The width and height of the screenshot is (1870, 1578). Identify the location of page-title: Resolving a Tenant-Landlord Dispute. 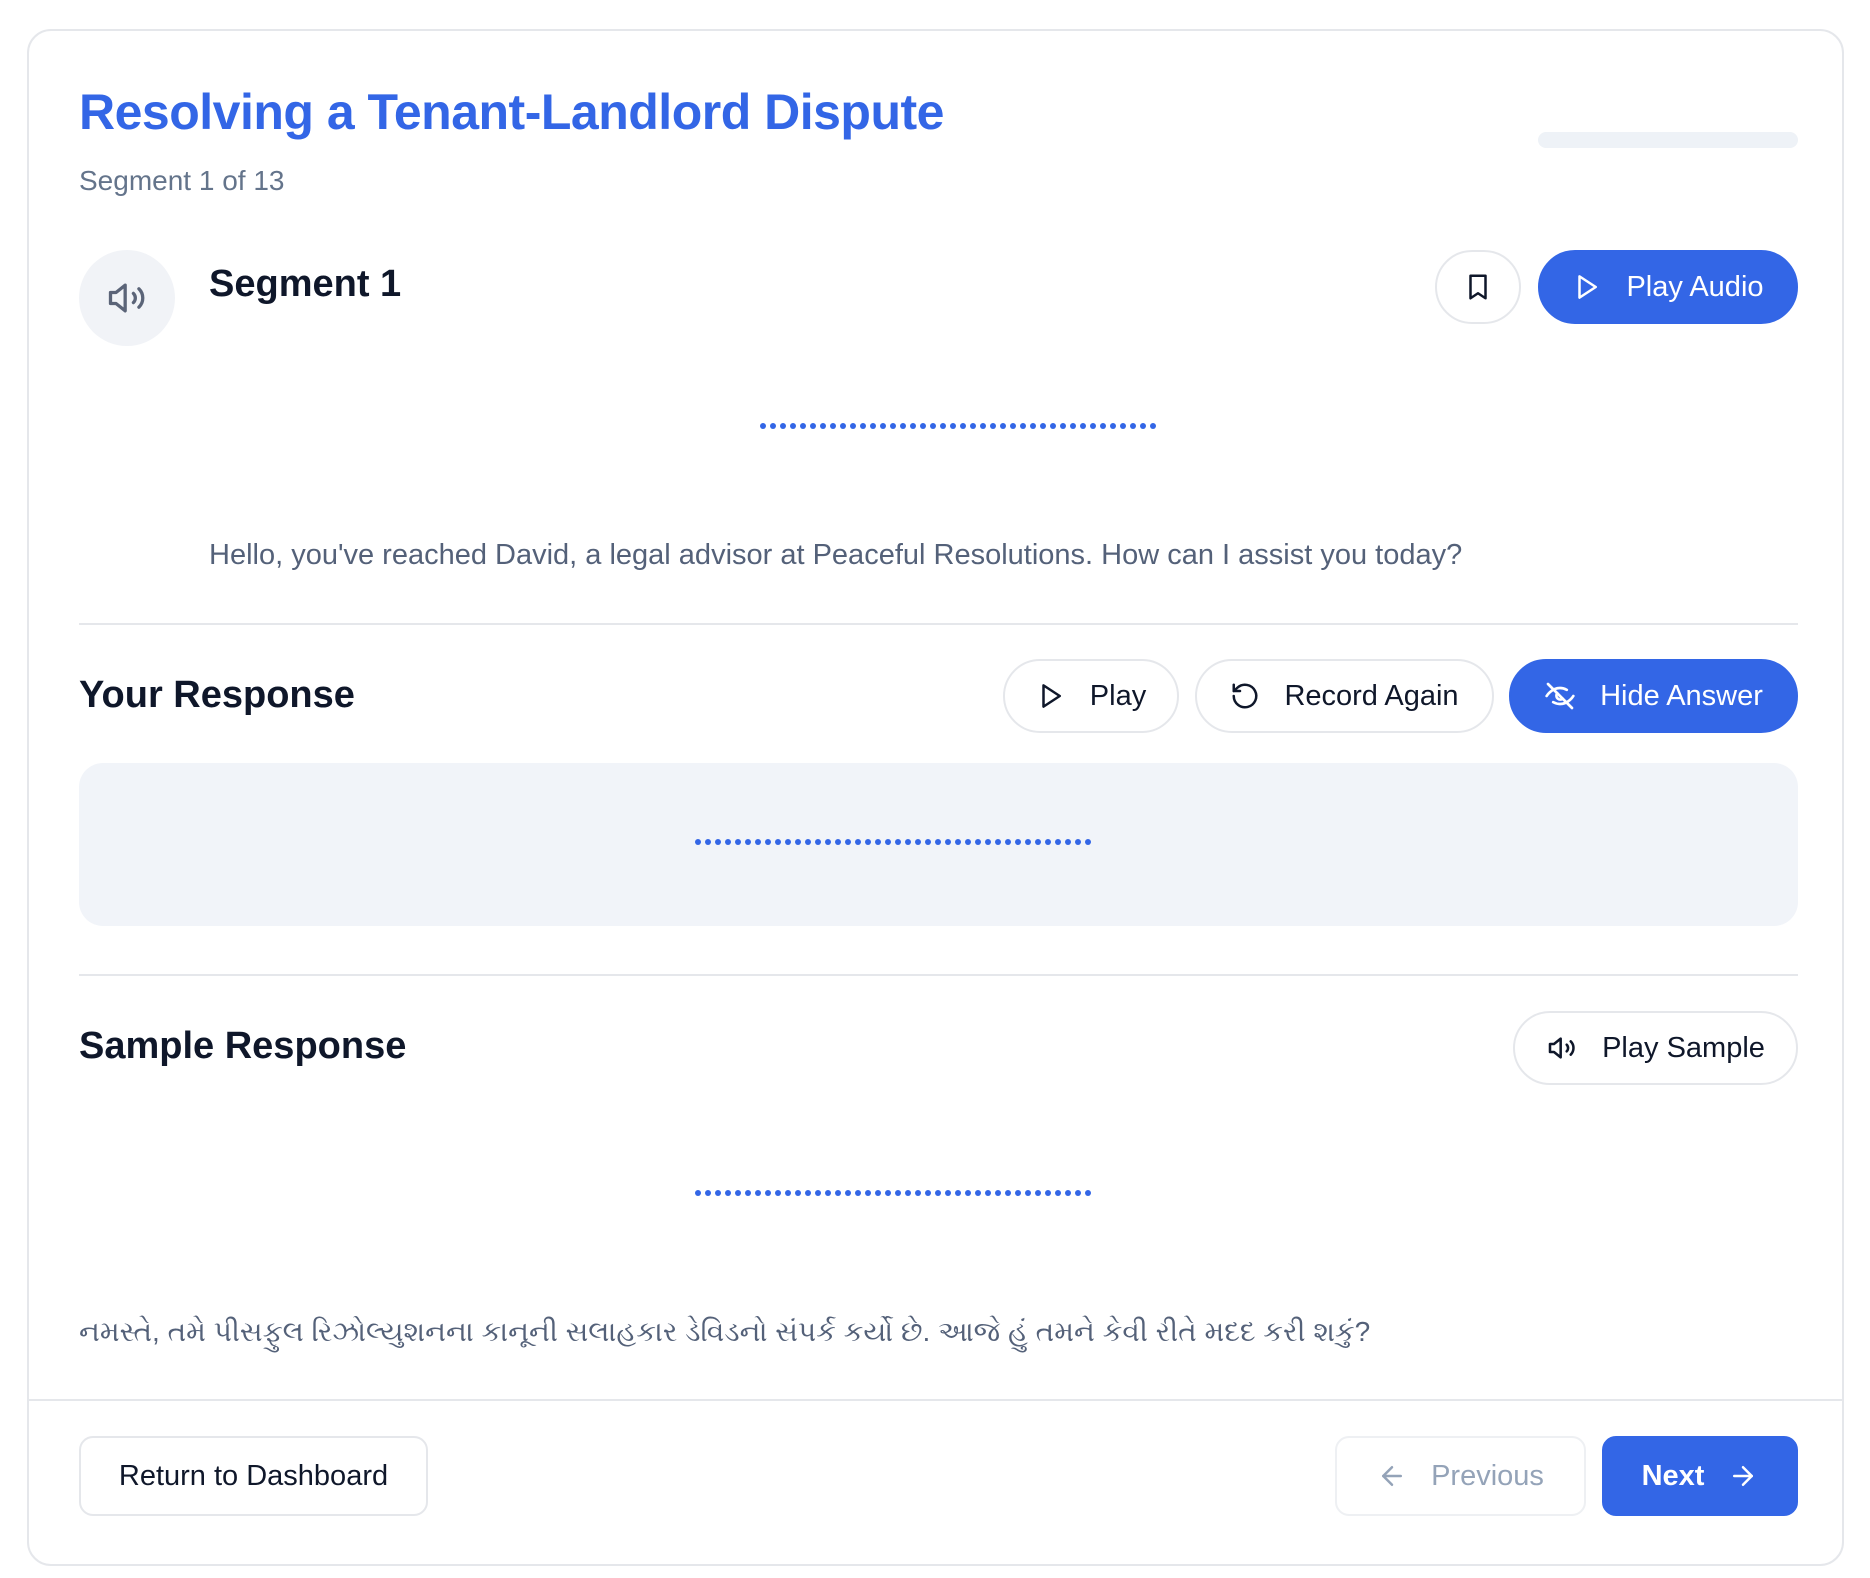
(511, 112).